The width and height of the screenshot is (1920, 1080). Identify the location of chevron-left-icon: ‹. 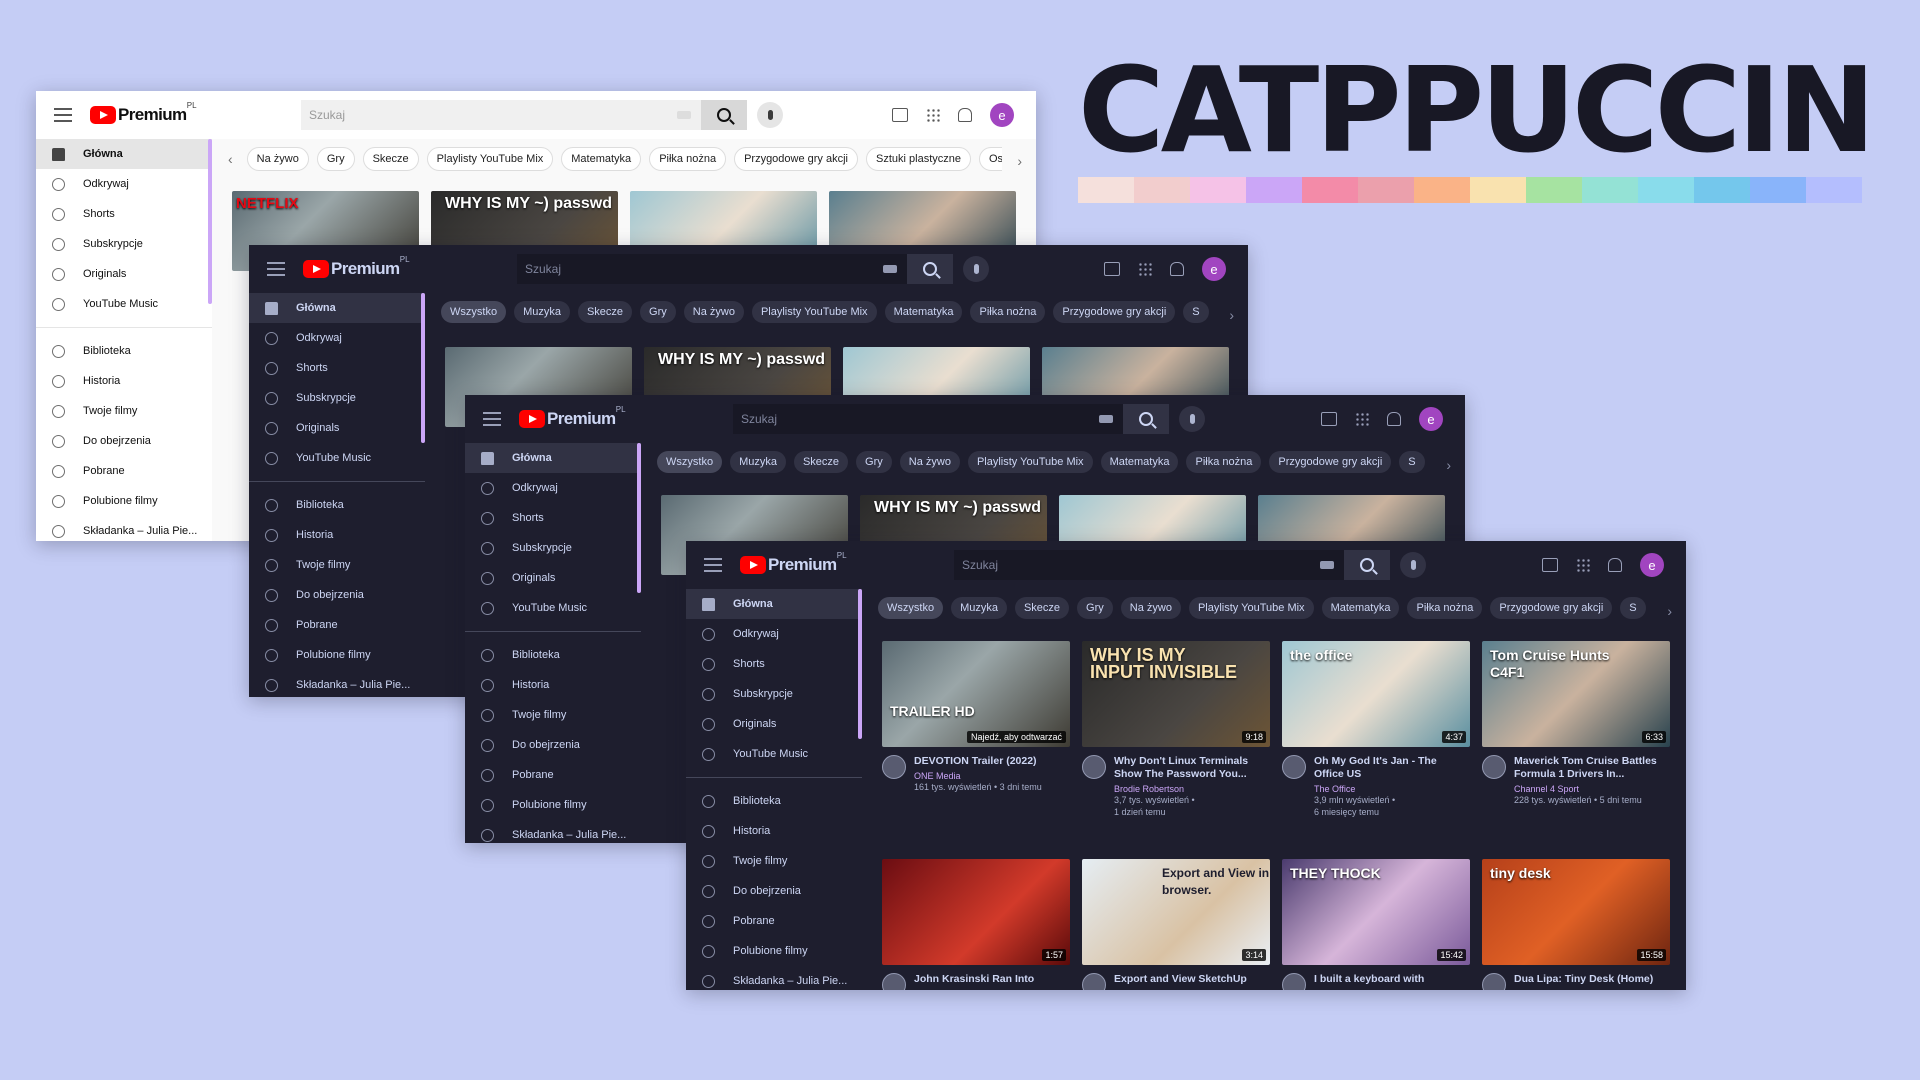
(230, 159).